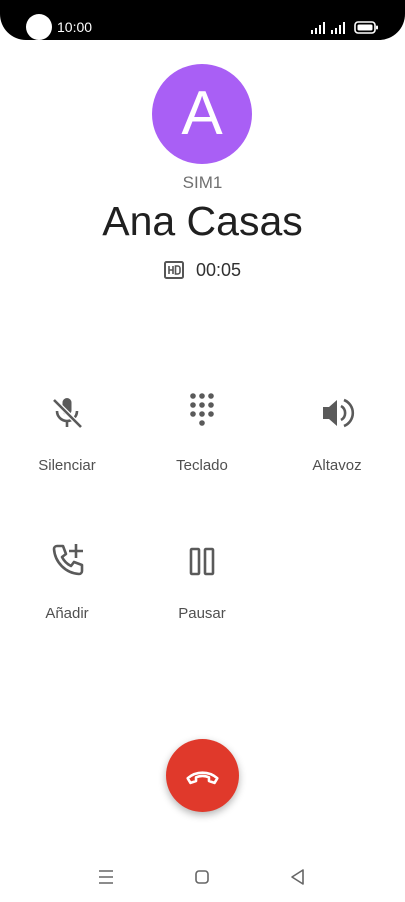 The height and width of the screenshot is (902, 405). I want to click on speaker-label: Altavoz, so click(337, 465).